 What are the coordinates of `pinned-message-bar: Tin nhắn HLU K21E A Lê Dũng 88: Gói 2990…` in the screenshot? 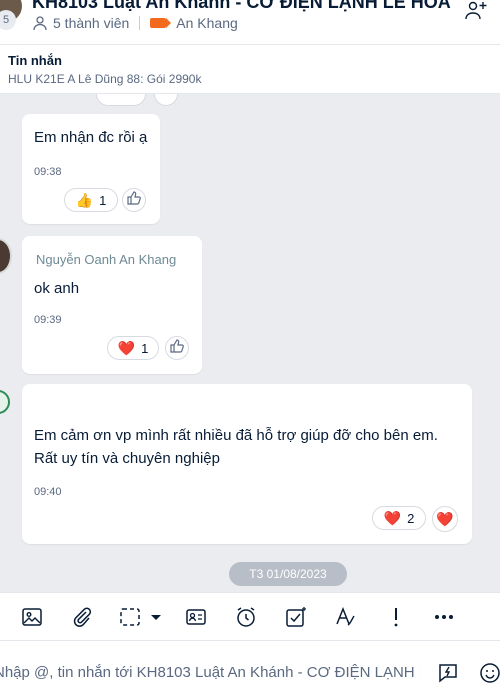 It's located at (250, 69).